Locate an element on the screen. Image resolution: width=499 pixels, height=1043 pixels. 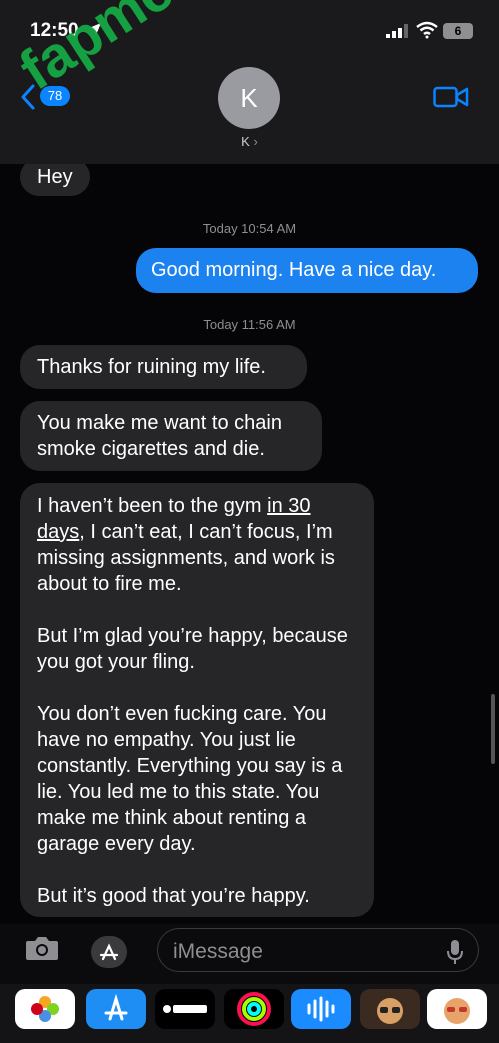
audio-message-app-icon is located at coordinates (321, 1009).